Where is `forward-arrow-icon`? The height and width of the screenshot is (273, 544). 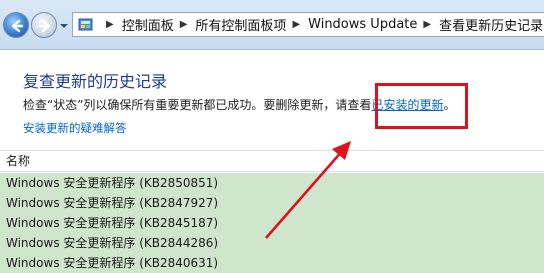 forward-arrow-icon is located at coordinates (44, 26).